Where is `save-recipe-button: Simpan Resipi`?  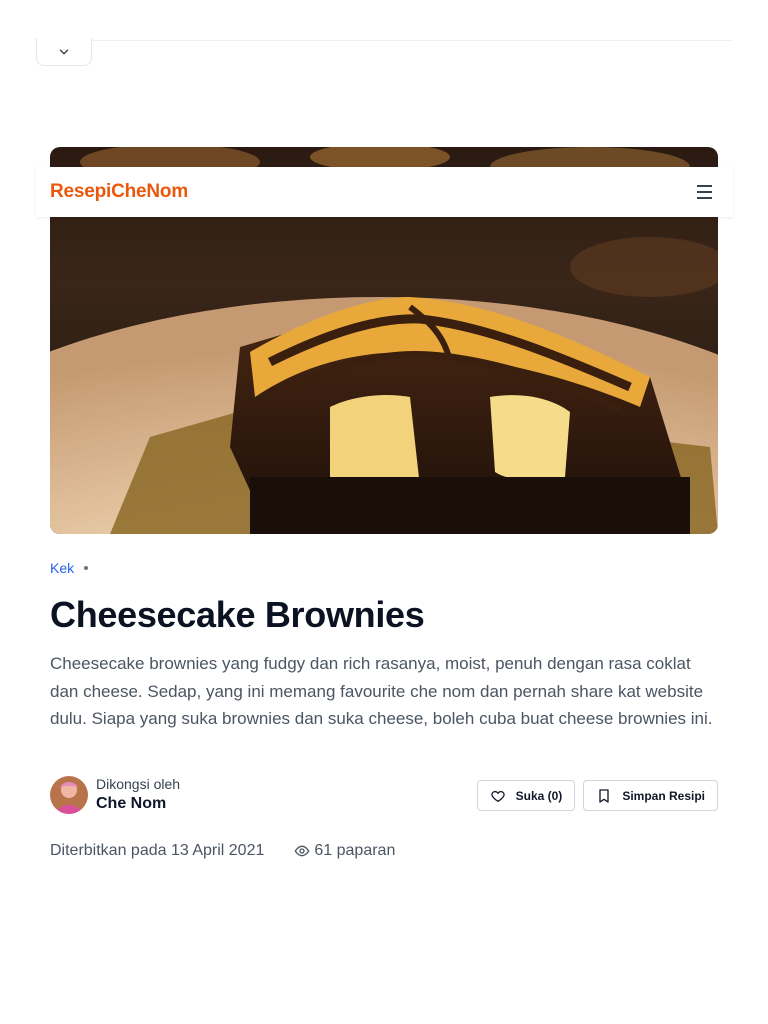
save-recipe-button: Simpan Resipi is located at coordinates (650, 795).